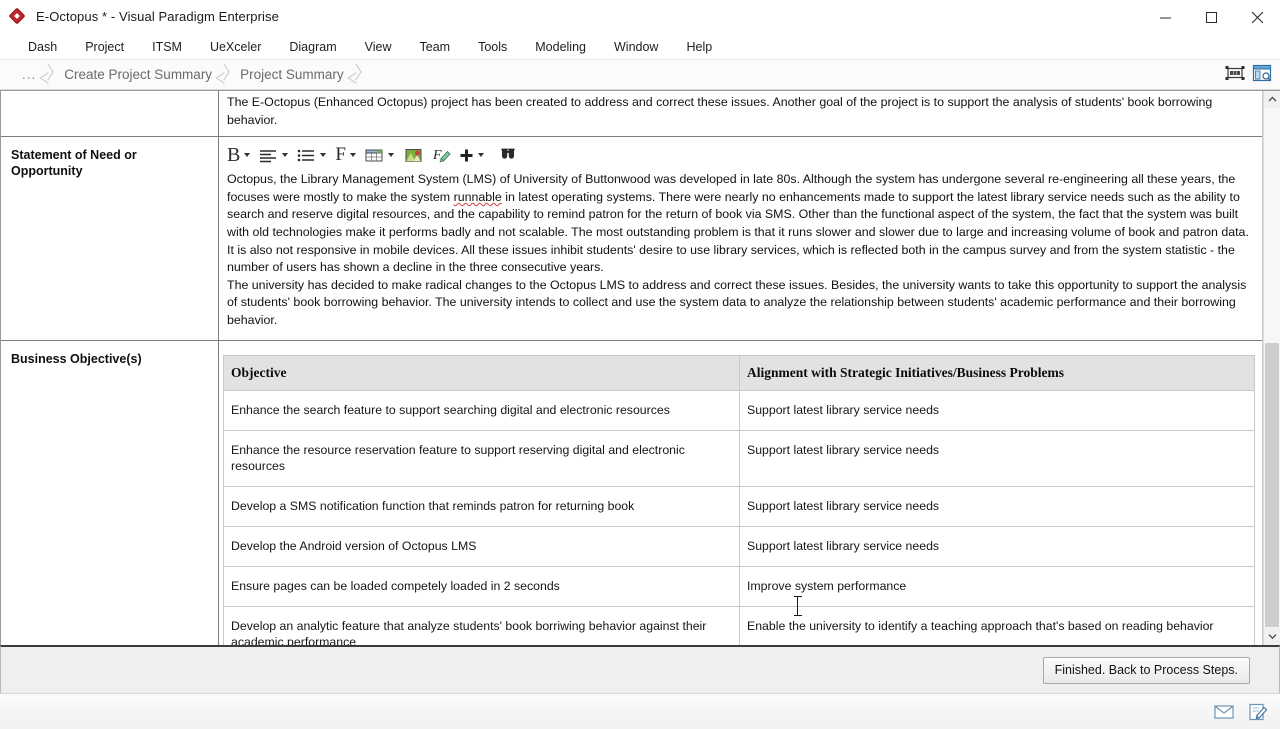 This screenshot has width=1280, height=729. I want to click on insert-button, so click(473, 155).